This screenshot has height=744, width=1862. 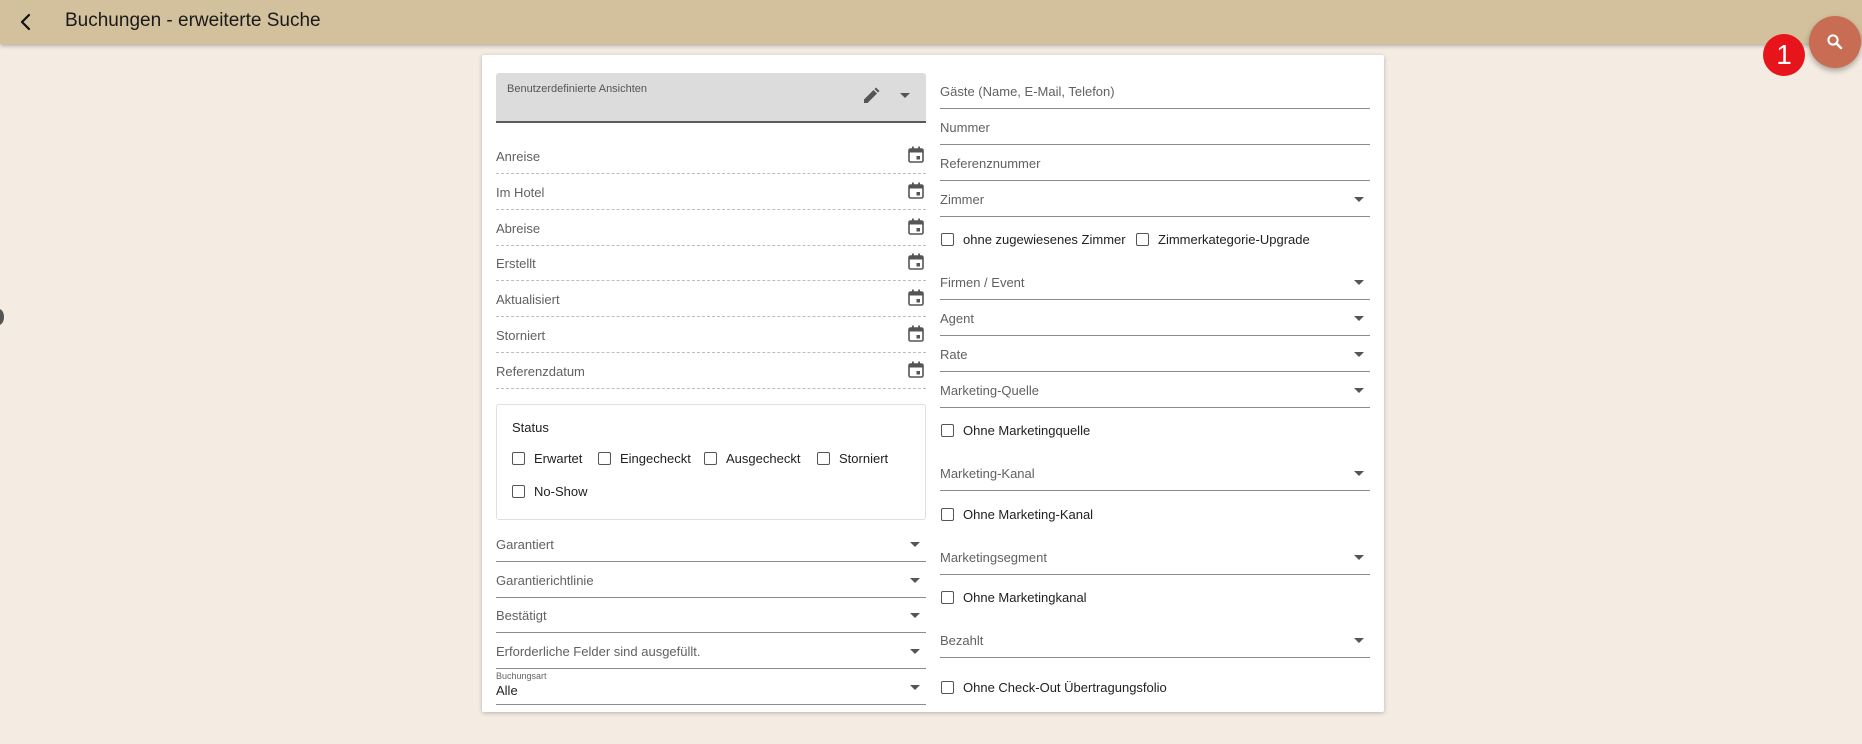 I want to click on paid-select: Bezahlt, so click(x=1155, y=640).